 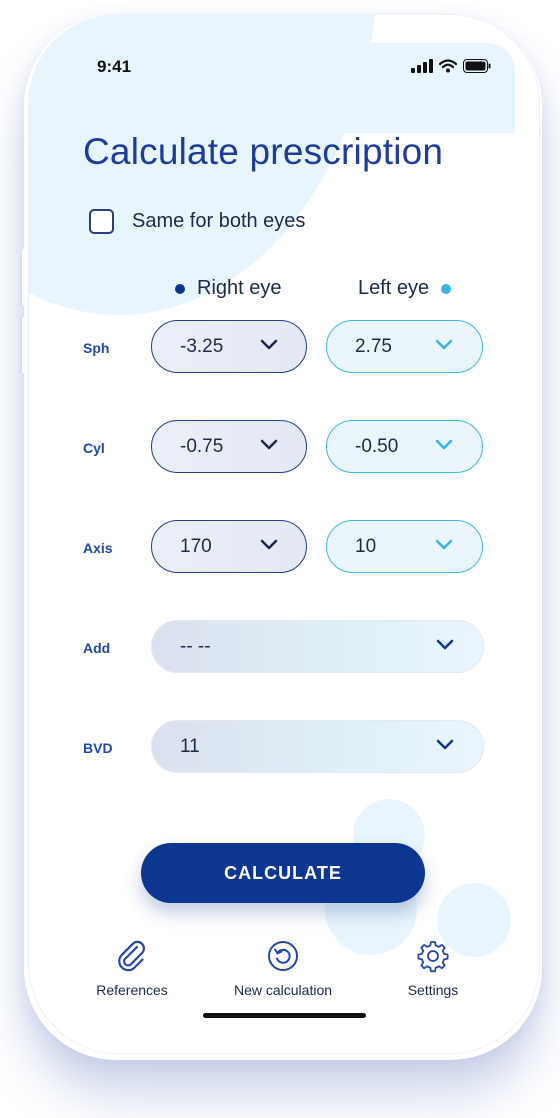 I want to click on sph-left-value: 2.75, so click(x=373, y=346).